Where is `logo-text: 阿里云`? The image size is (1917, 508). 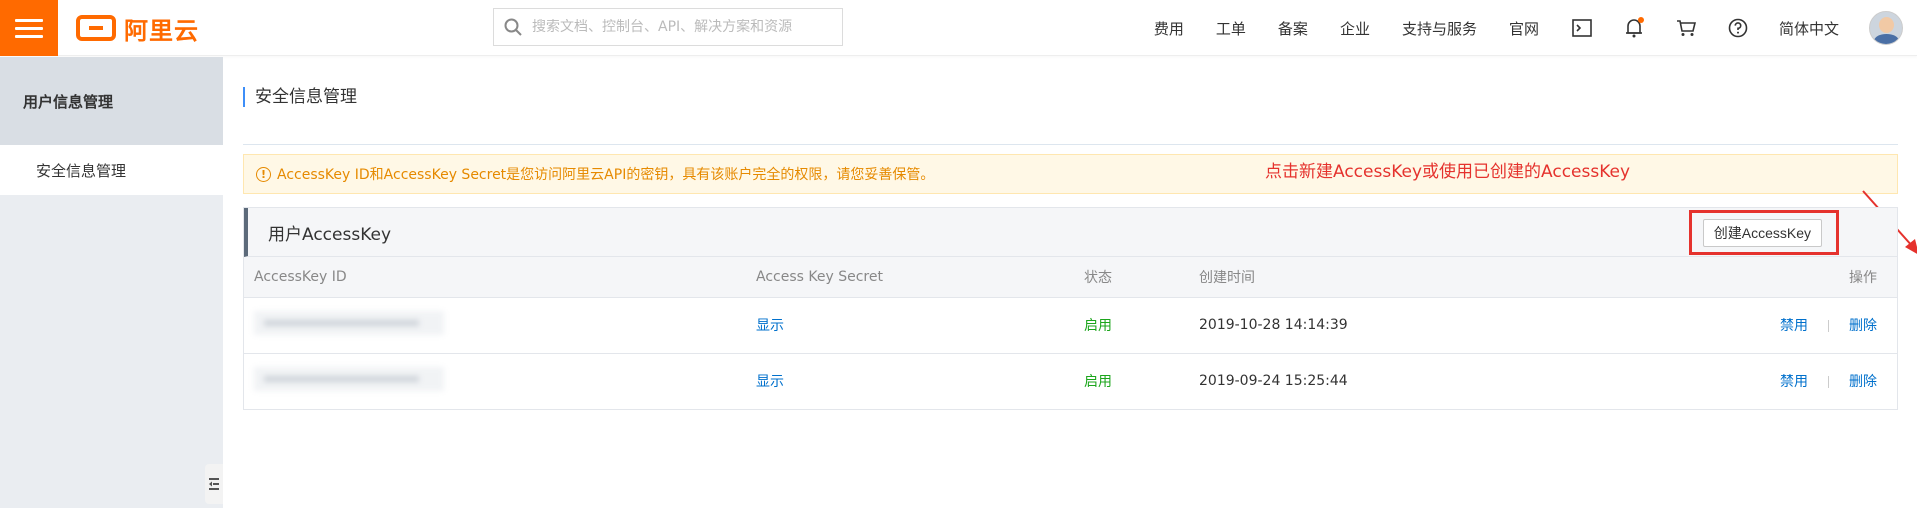
logo-text: 阿里云 is located at coordinates (161, 30).